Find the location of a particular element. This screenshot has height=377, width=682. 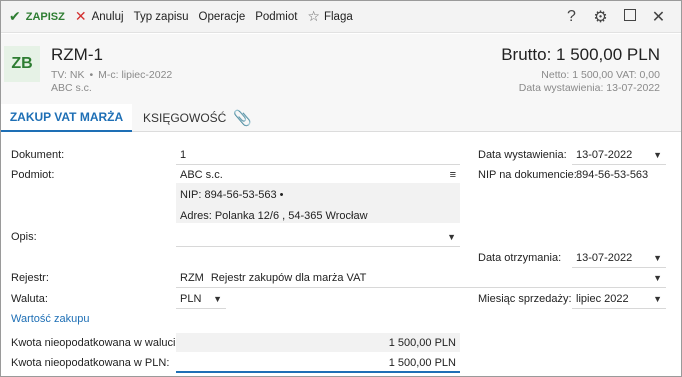

month-label: M-c: lipiec-2022 is located at coordinates (135, 75).